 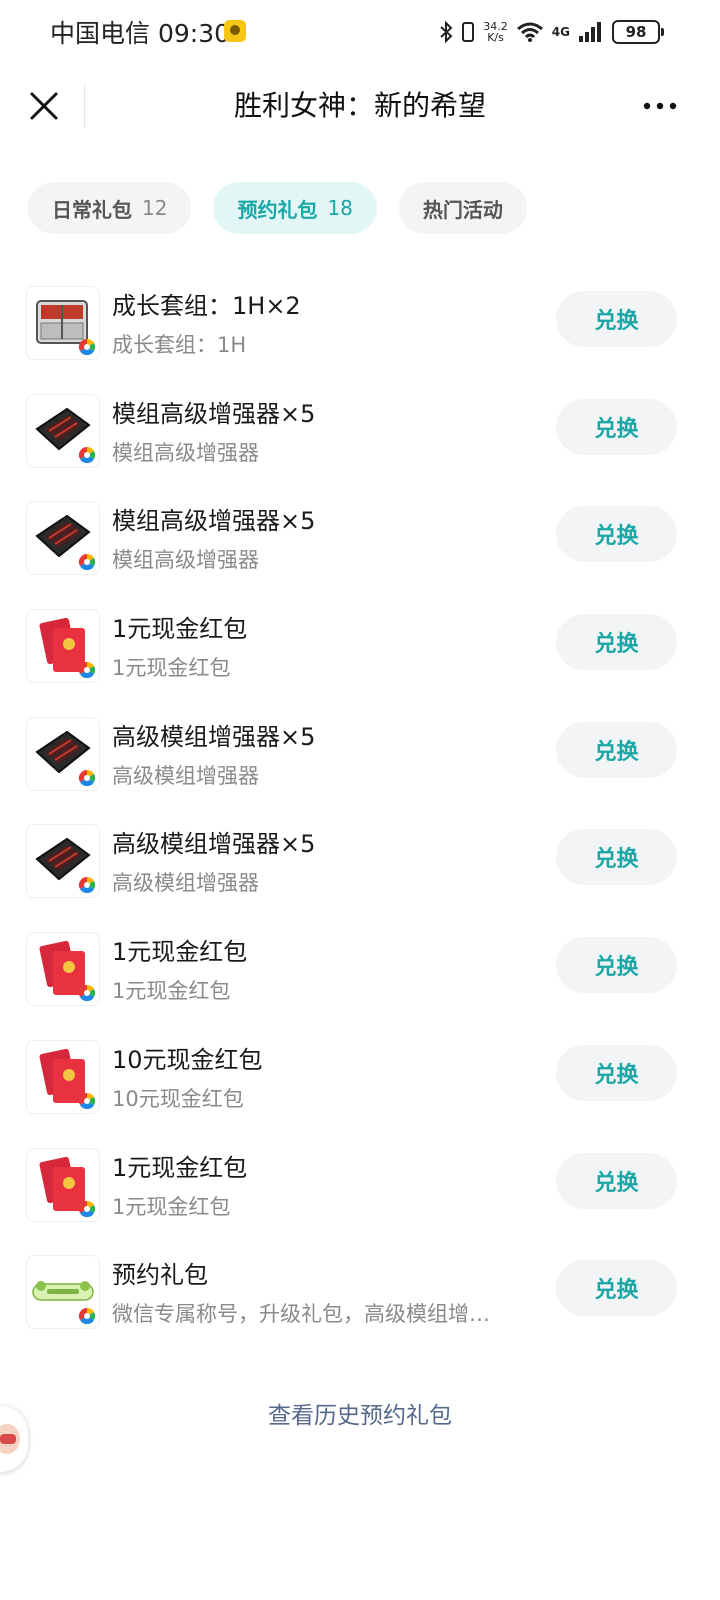 I want to click on bluetooth-icon, so click(x=446, y=32).